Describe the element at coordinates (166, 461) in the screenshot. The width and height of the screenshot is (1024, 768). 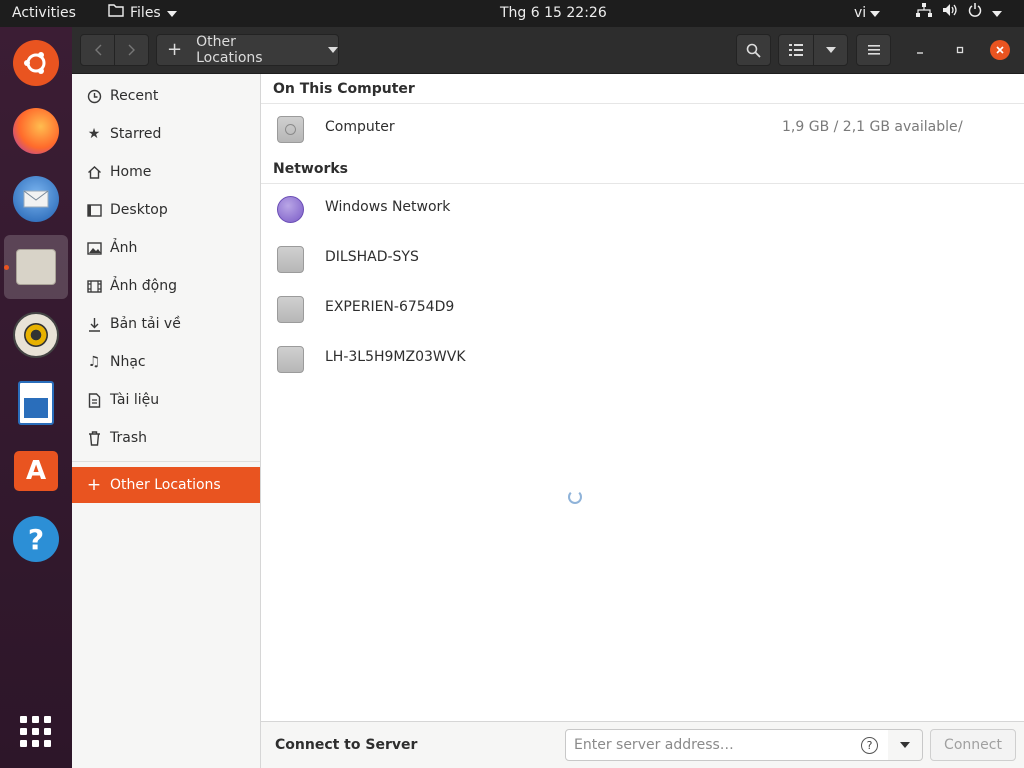
I see `sidebar-separator` at that location.